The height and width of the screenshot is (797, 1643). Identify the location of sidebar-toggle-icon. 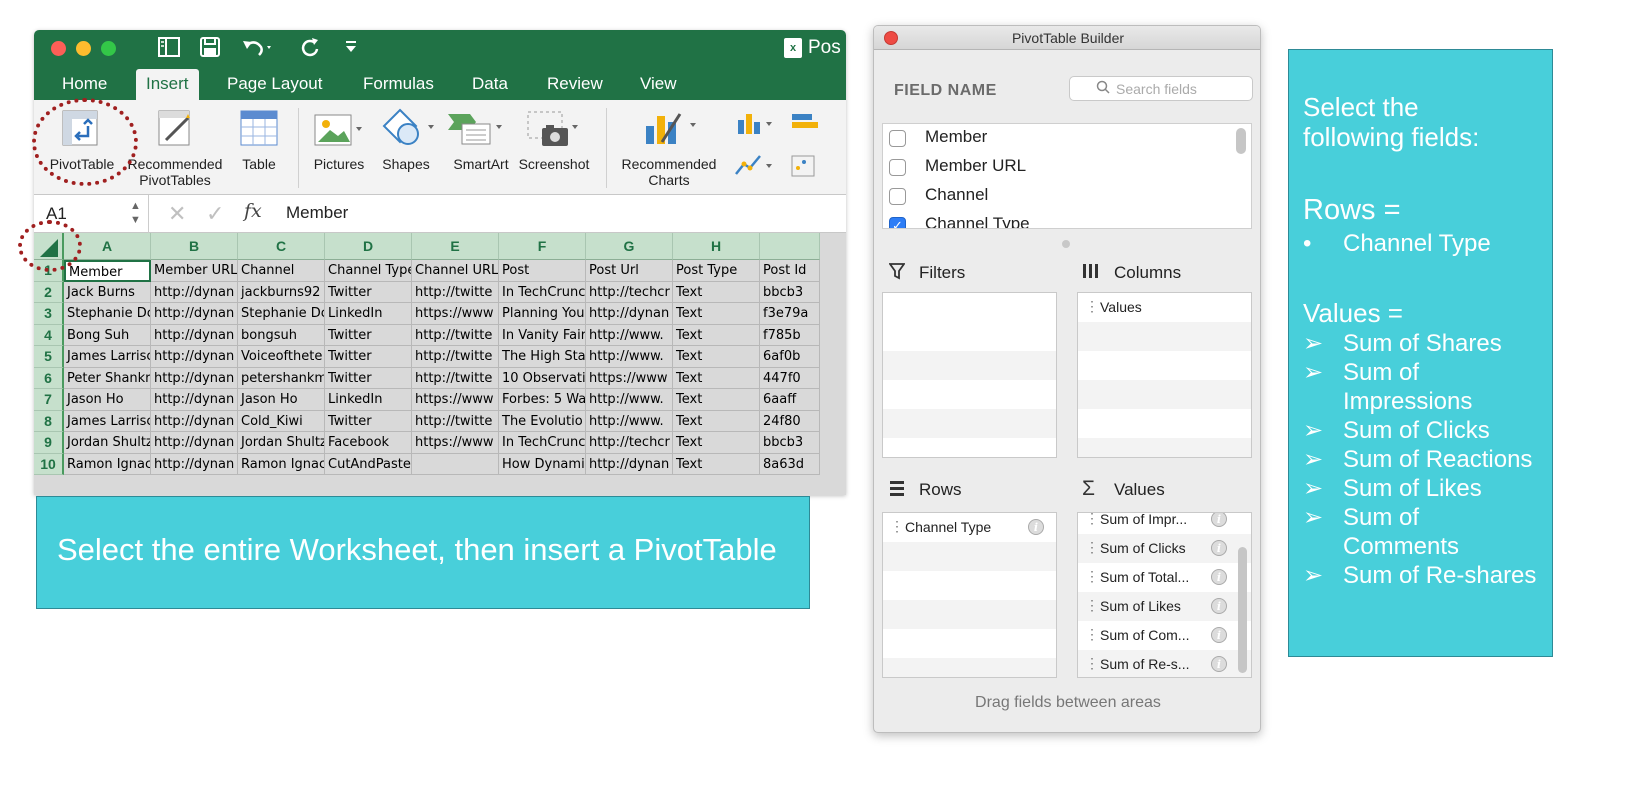
(169, 49).